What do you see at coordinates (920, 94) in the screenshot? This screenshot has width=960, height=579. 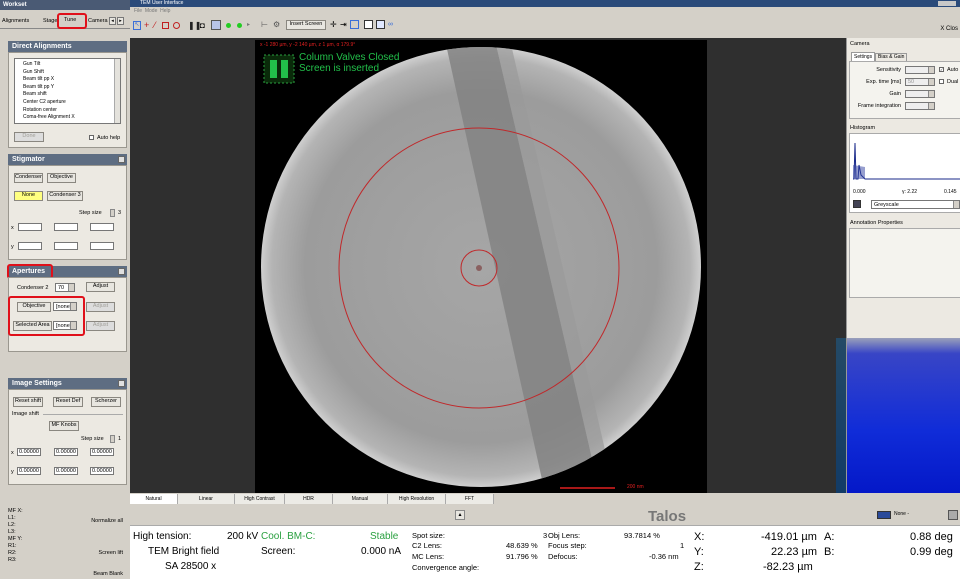 I see `gain-select` at bounding box center [920, 94].